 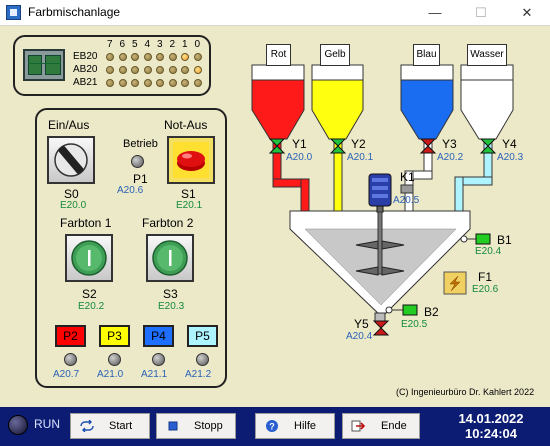 What do you see at coordinates (481, 13) in the screenshot?
I see `maximize-button: ☐` at bounding box center [481, 13].